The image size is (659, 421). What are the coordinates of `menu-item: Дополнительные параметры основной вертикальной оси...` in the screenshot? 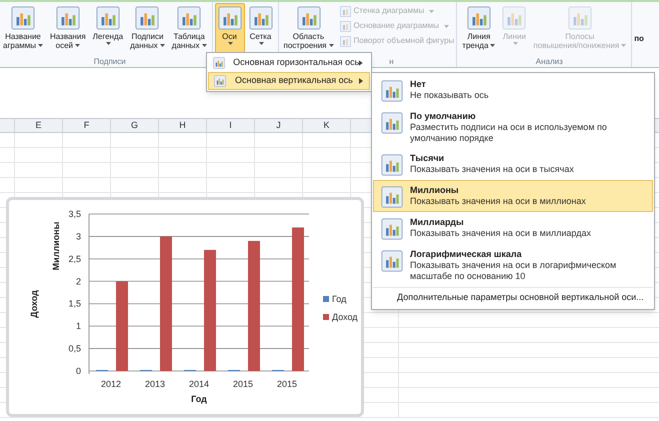 It's located at (513, 298).